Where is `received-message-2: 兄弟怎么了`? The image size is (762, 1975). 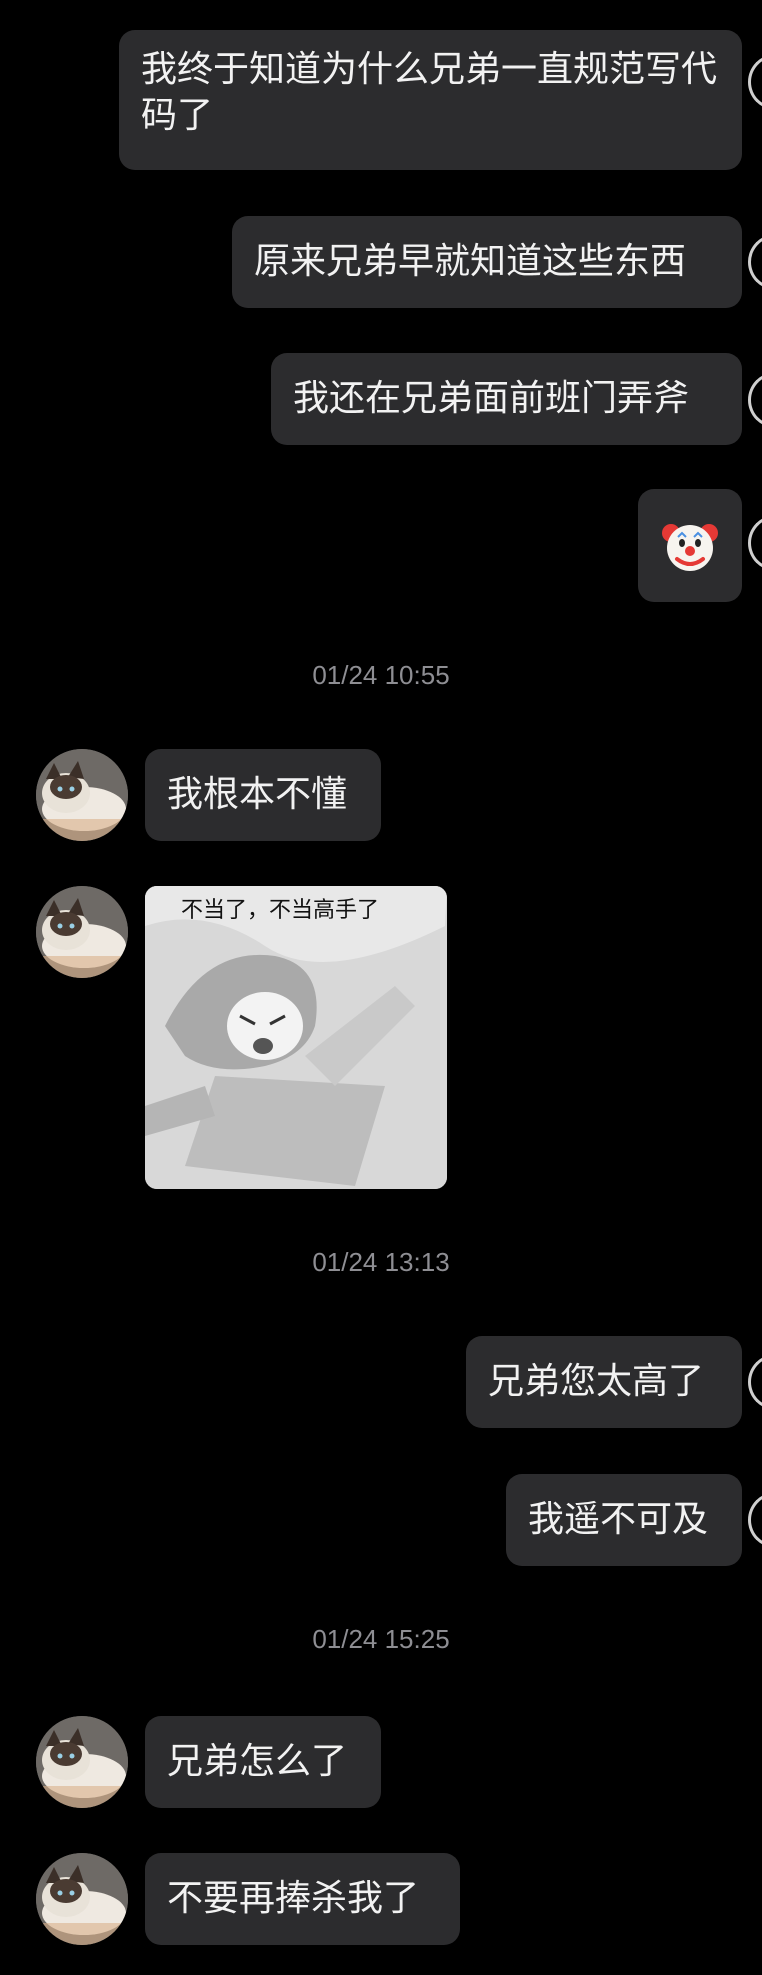
received-message-2: 兄弟怎么了 is located at coordinates (263, 1762).